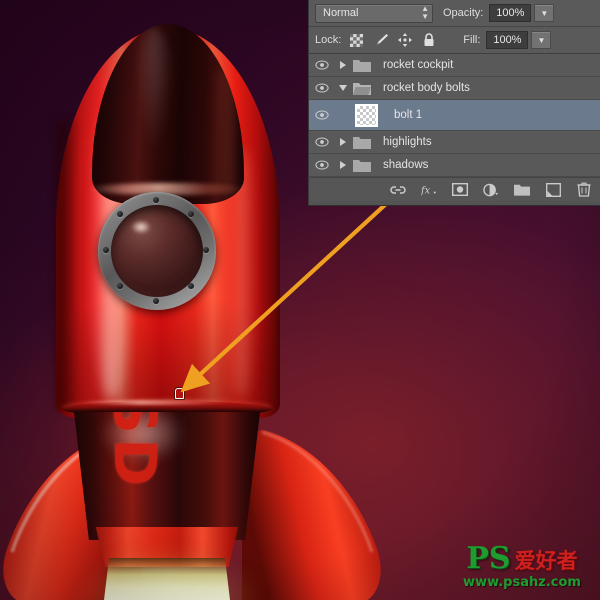 Image resolution: width=600 pixels, height=600 pixels. I want to click on watermark-brand-row: PS 爱好者, so click(522, 559).